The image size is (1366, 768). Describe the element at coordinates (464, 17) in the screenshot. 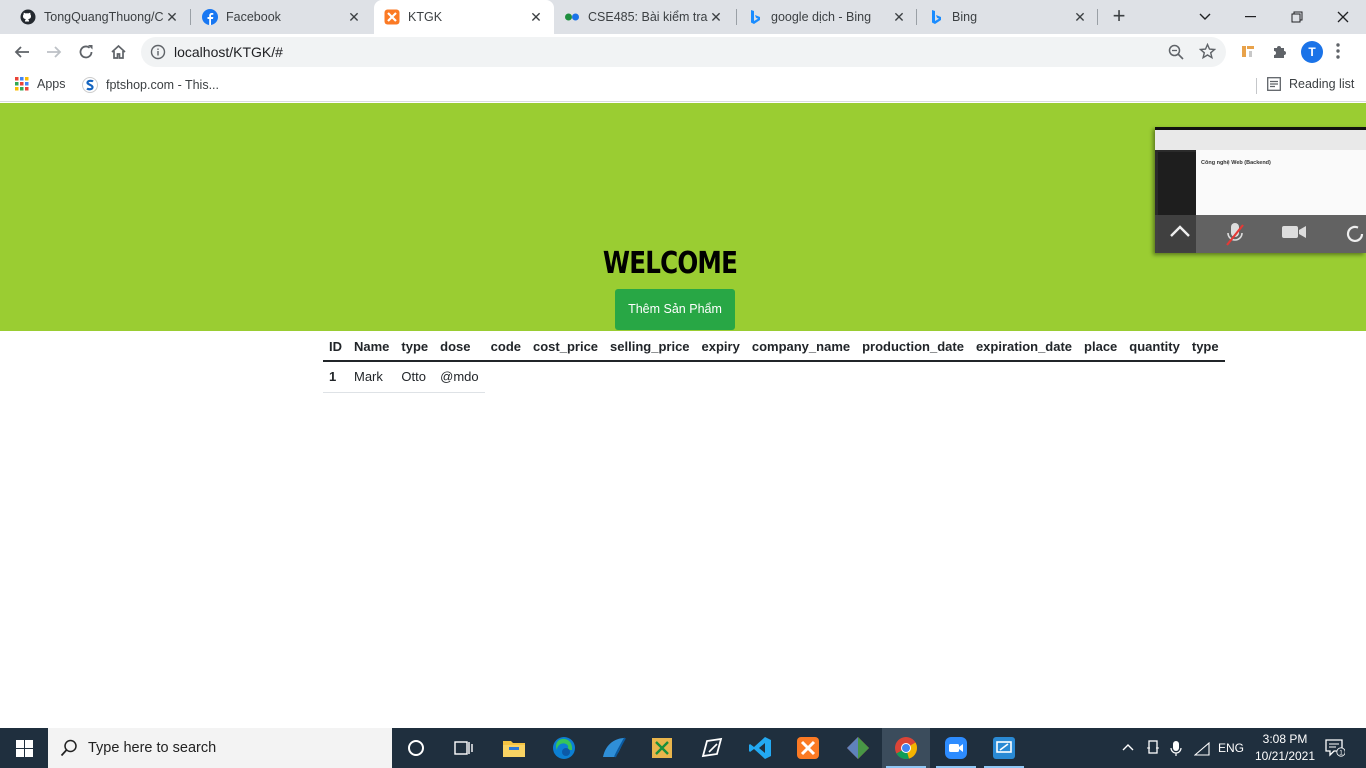

I see `tab-ktgk: KTGK ✕` at that location.